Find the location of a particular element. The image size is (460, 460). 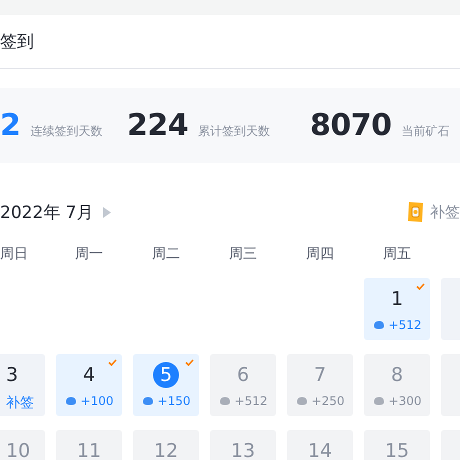

day-cell: 4 +100 is located at coordinates (89, 385).